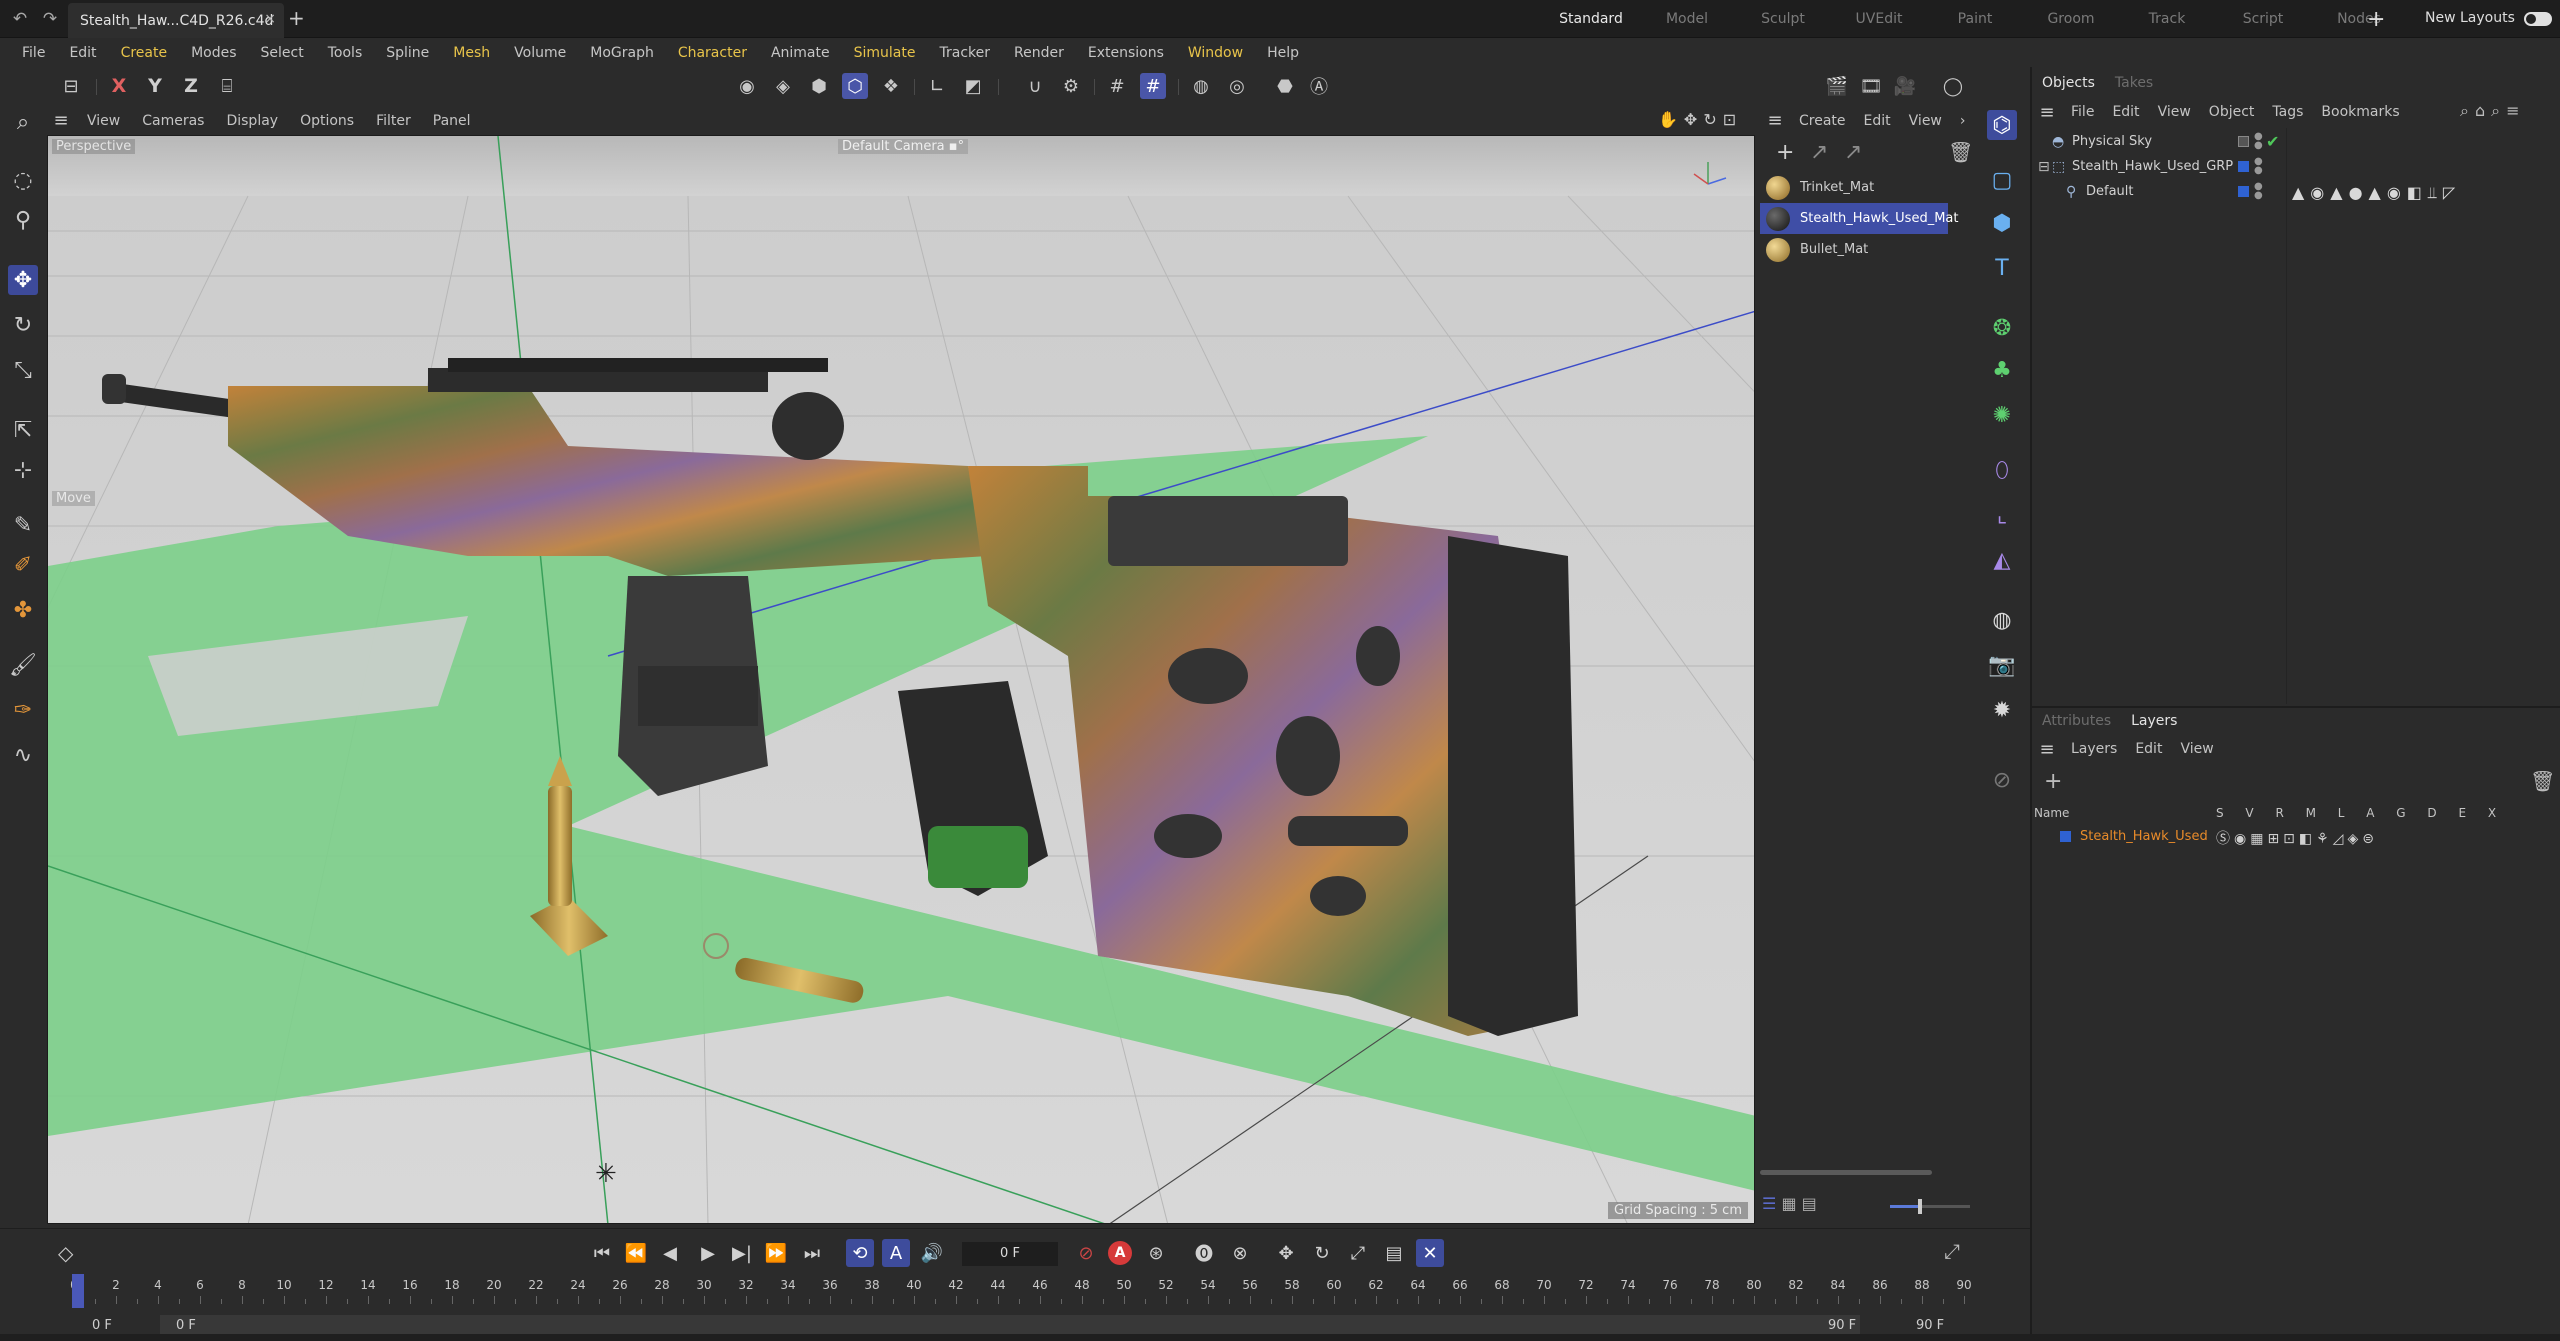 The height and width of the screenshot is (1341, 2560). I want to click on object-row-physical-sky: ◓ Physical Sky ● ● ✔, so click(2296, 142).